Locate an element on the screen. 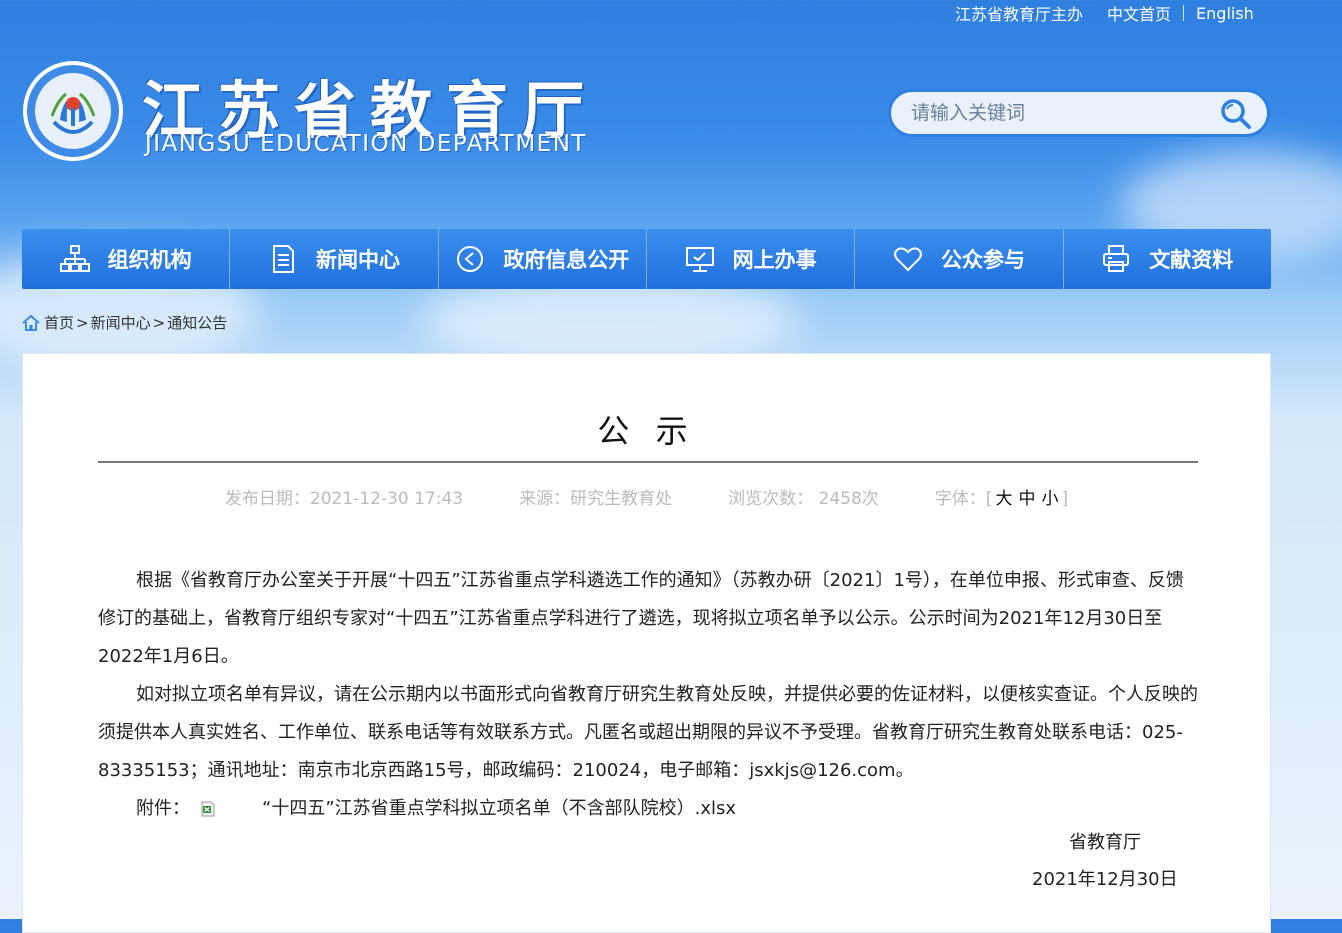 The width and height of the screenshot is (1342, 933). play-circle-icon is located at coordinates (470, 259).